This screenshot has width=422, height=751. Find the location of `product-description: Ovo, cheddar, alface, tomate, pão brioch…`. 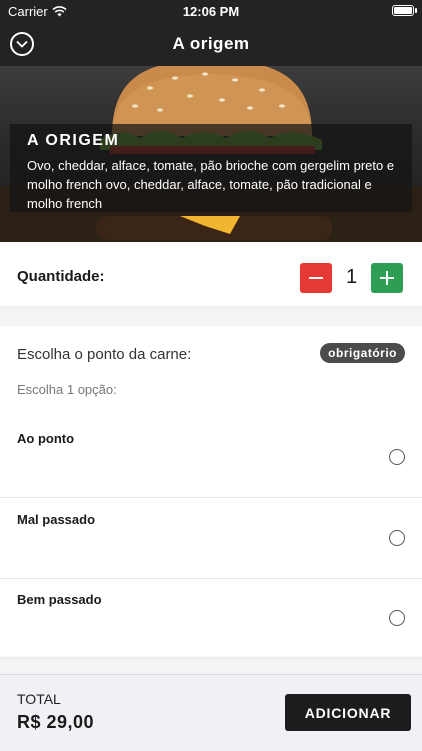

product-description: Ovo, cheddar, alface, tomate, pão brioch… is located at coordinates (211, 184).